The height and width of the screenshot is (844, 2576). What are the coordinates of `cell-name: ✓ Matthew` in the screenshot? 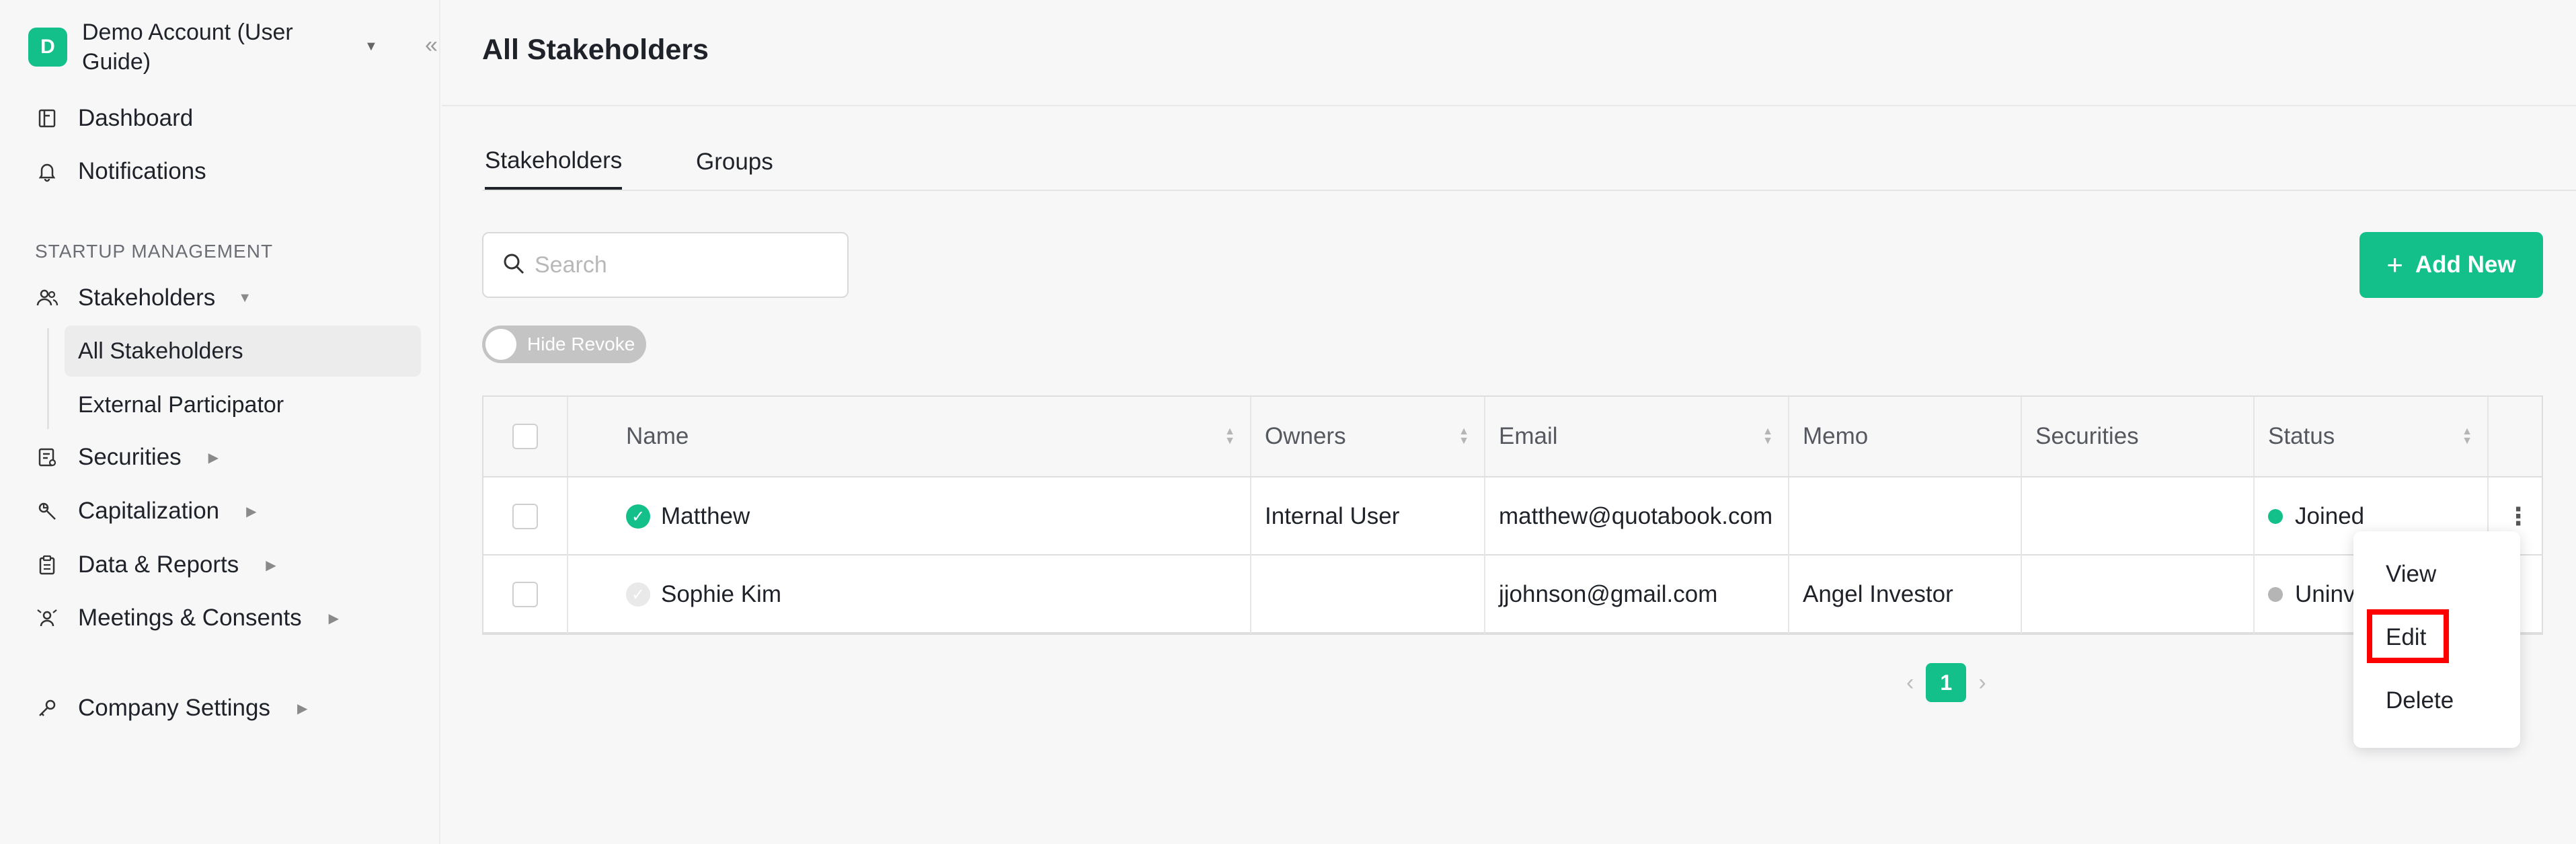 It's located at (909, 516).